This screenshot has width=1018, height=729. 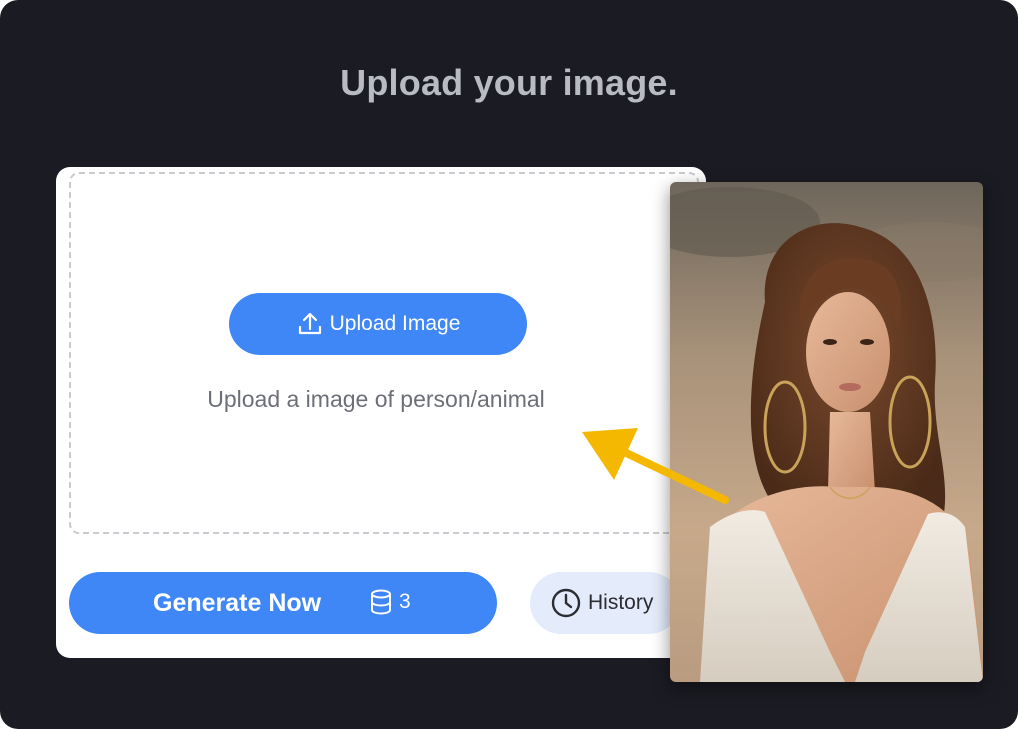 I want to click on history-label: History, so click(x=621, y=602).